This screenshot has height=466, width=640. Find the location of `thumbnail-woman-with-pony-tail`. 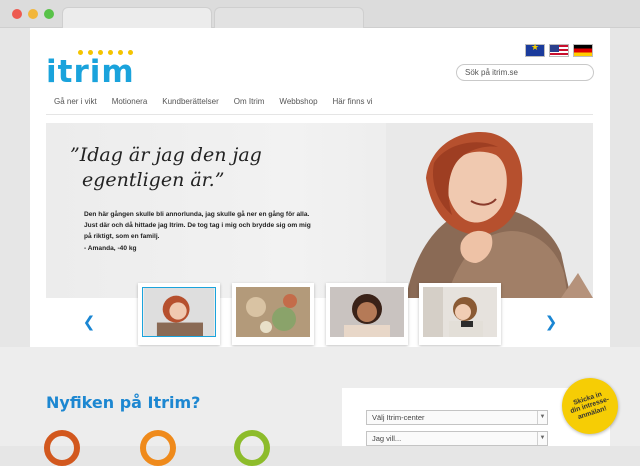

thumbnail-woman-with-pony-tail is located at coordinates (460, 312).